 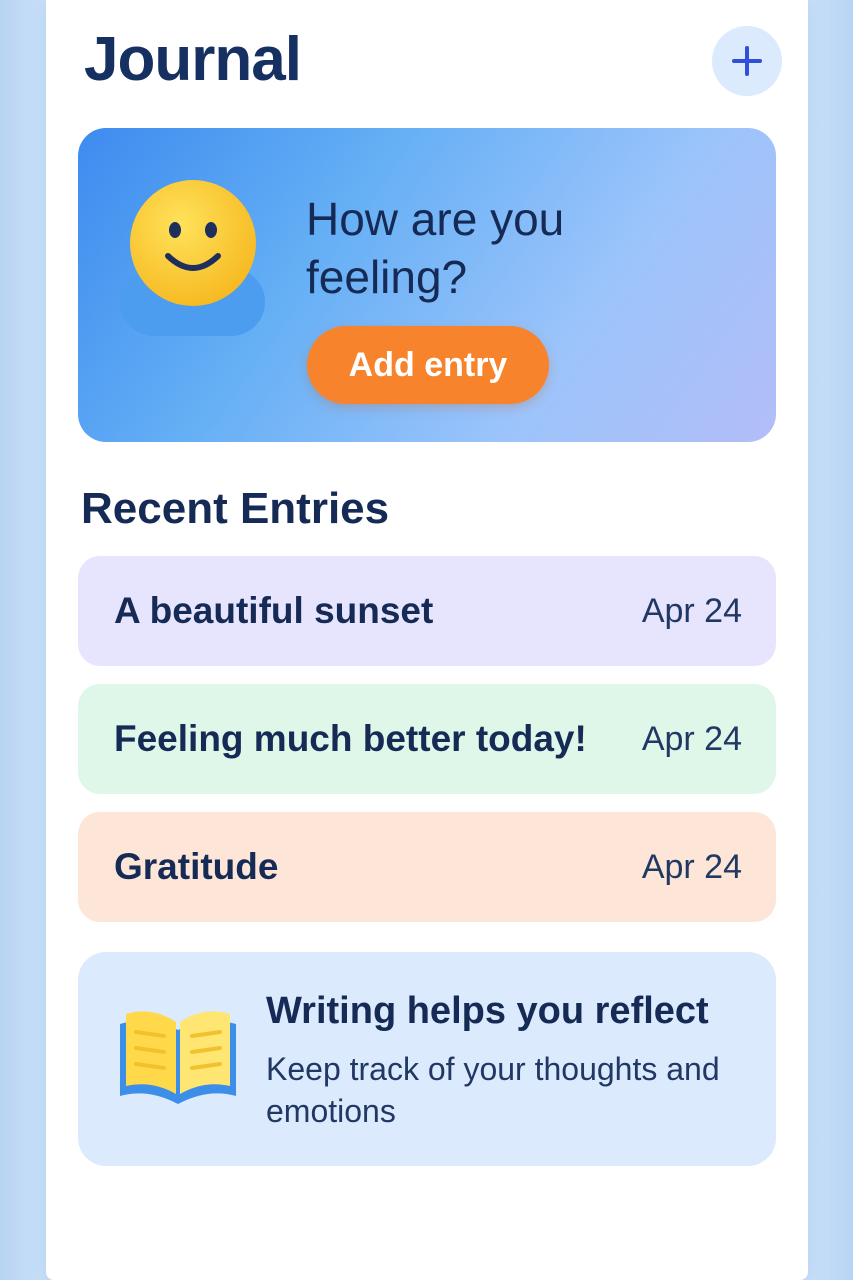 What do you see at coordinates (196, 866) in the screenshot?
I see `entry-title: Gratitude` at bounding box center [196, 866].